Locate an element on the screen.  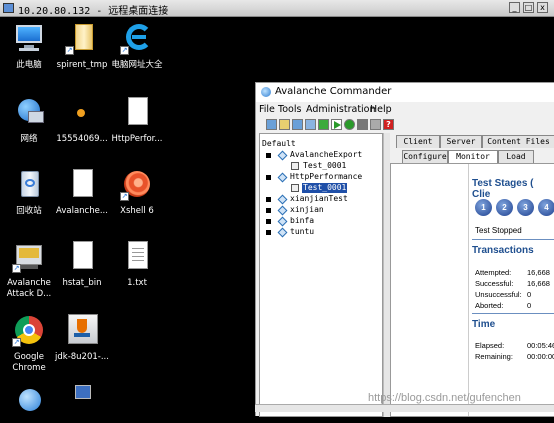
desktop-icon-network: 网络 is located at coordinates (29, 120).